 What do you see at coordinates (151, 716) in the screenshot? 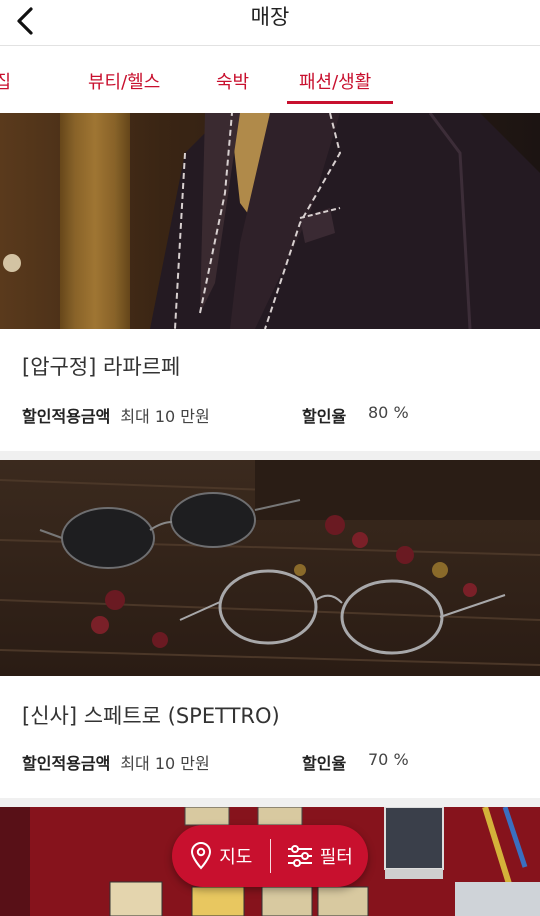
I see `store-name: [신사] 스페트로 (SPETTRO)` at bounding box center [151, 716].